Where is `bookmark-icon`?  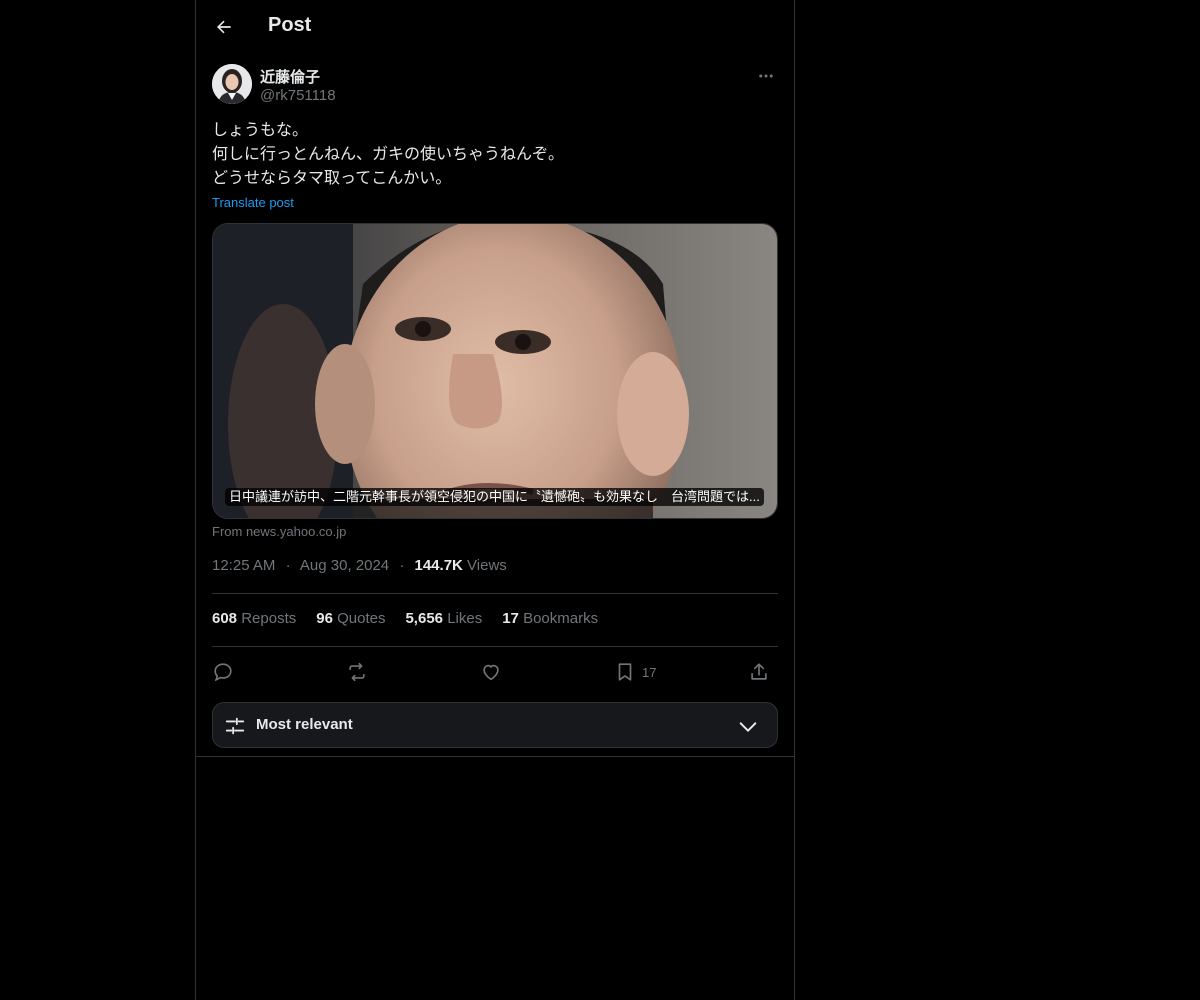
bookmark-icon is located at coordinates (625, 672).